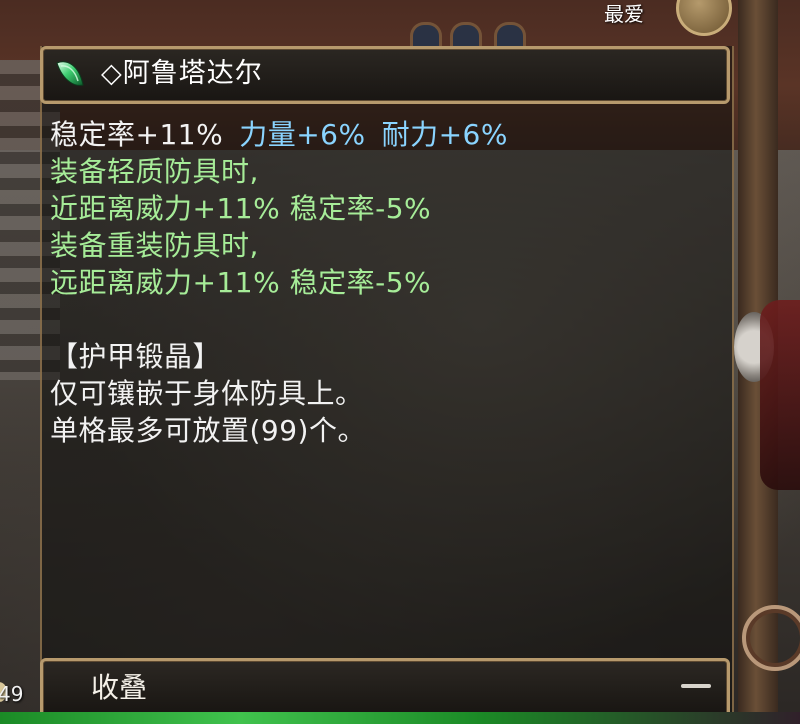 The width and height of the screenshot is (800, 724). What do you see at coordinates (70, 74) in the screenshot?
I see `green-gem-icon` at bounding box center [70, 74].